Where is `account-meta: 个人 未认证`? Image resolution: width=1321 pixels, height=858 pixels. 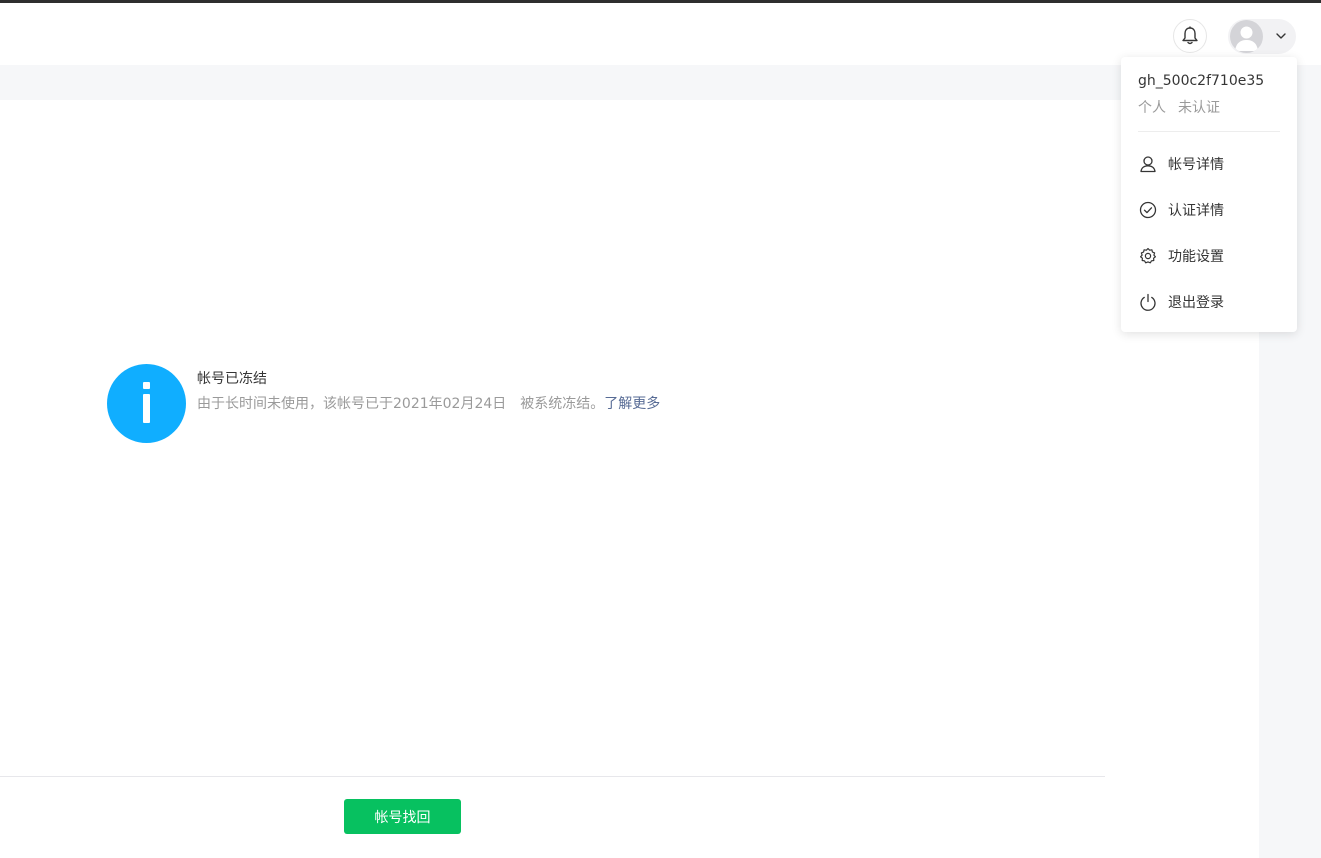 account-meta: 个人 未认证 is located at coordinates (1179, 107).